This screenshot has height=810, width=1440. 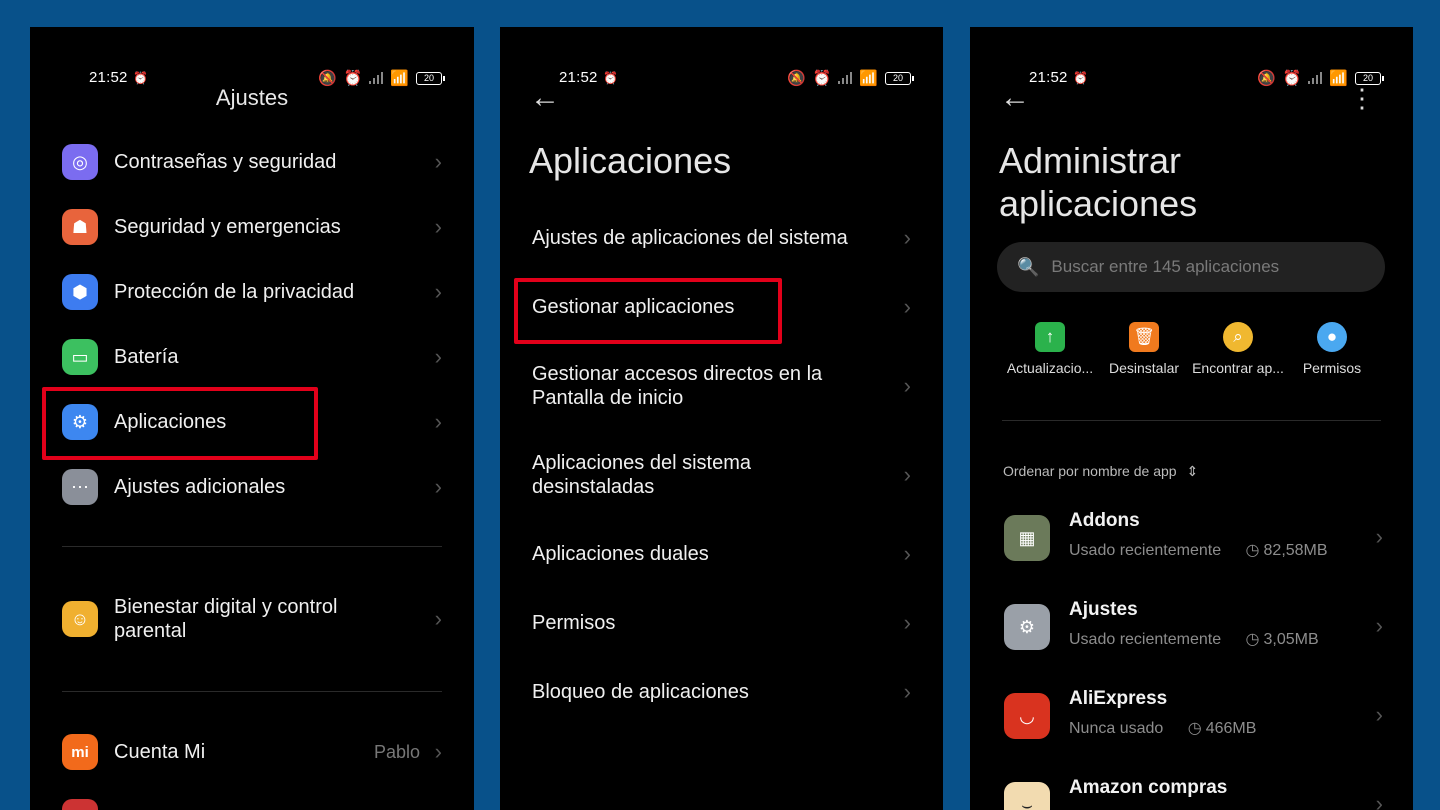 I want to click on label-line: parental, so click(x=150, y=631).